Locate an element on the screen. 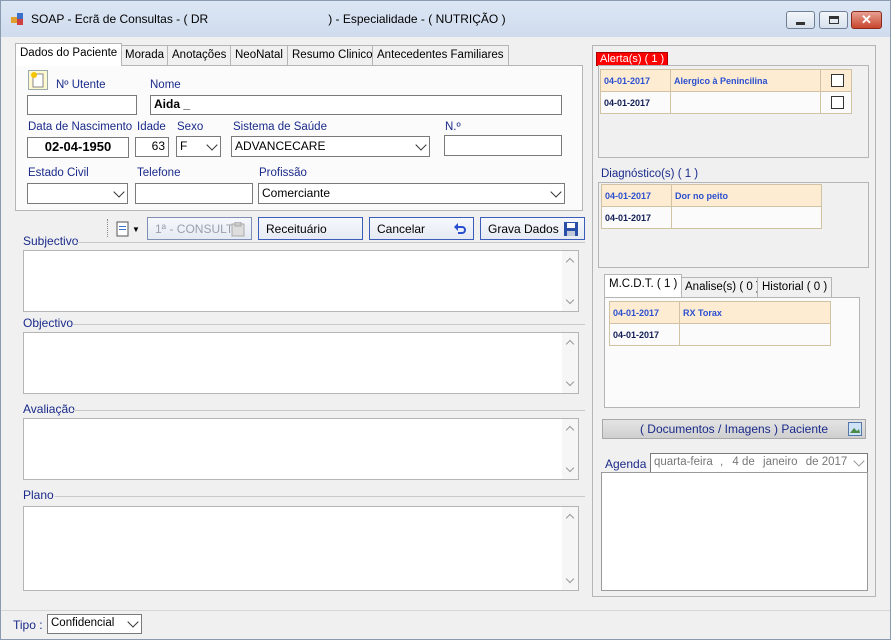 The height and width of the screenshot is (640, 891). diagnostico-date: 04-01-2017 is located at coordinates (637, 195).